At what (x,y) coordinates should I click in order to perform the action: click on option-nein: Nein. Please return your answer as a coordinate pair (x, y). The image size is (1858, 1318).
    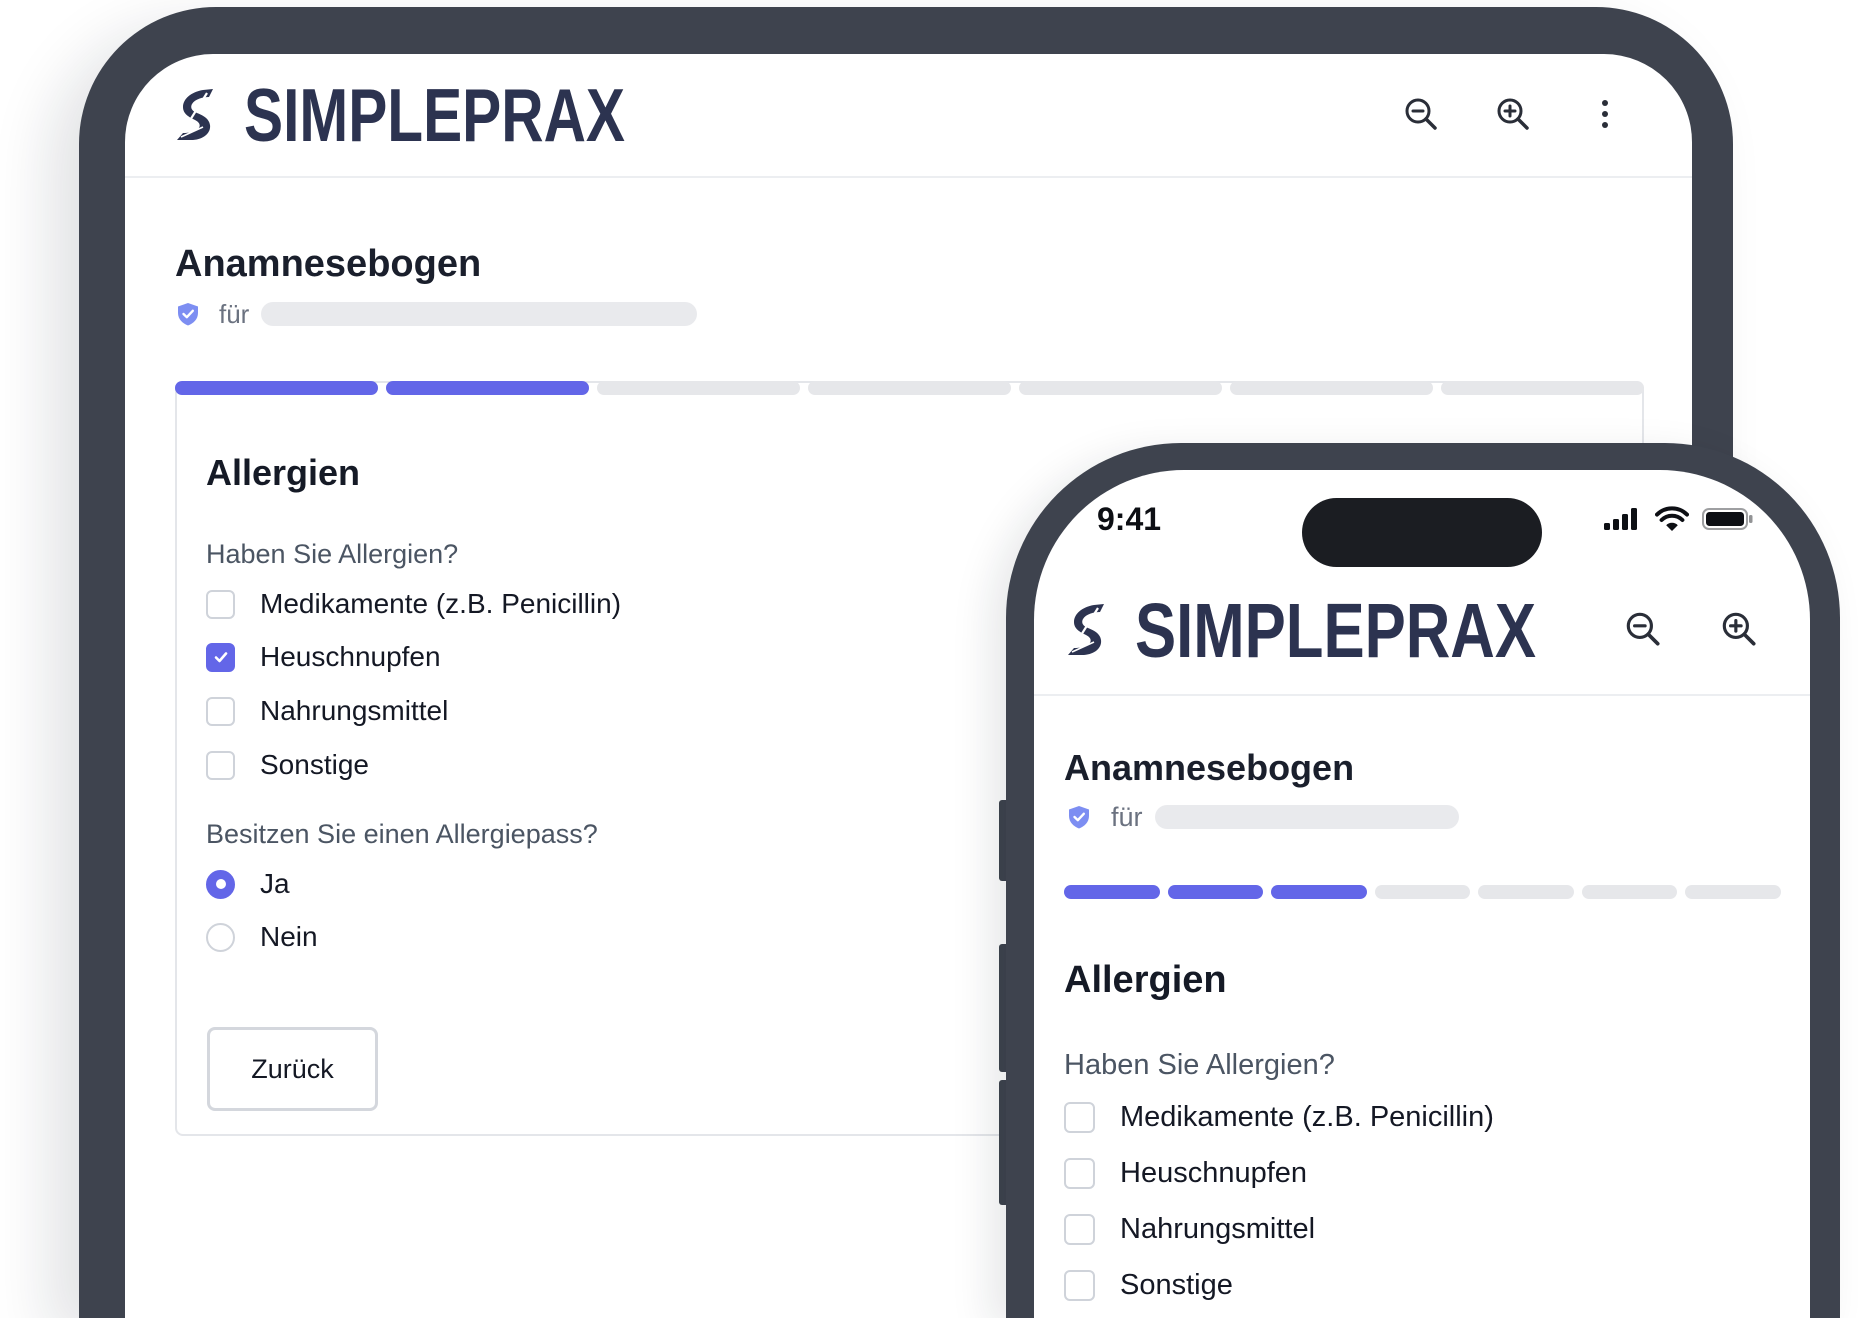
    Looking at the image, I should click on (262, 937).